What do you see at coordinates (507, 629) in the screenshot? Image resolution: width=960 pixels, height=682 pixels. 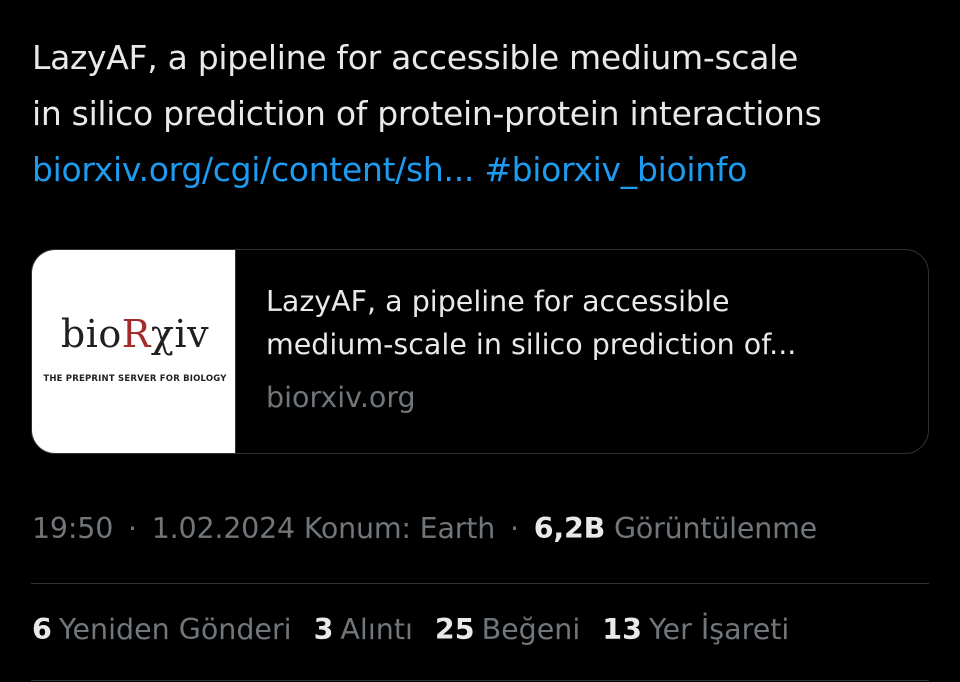 I see `stat-likes: 25 Beğeni` at bounding box center [507, 629].